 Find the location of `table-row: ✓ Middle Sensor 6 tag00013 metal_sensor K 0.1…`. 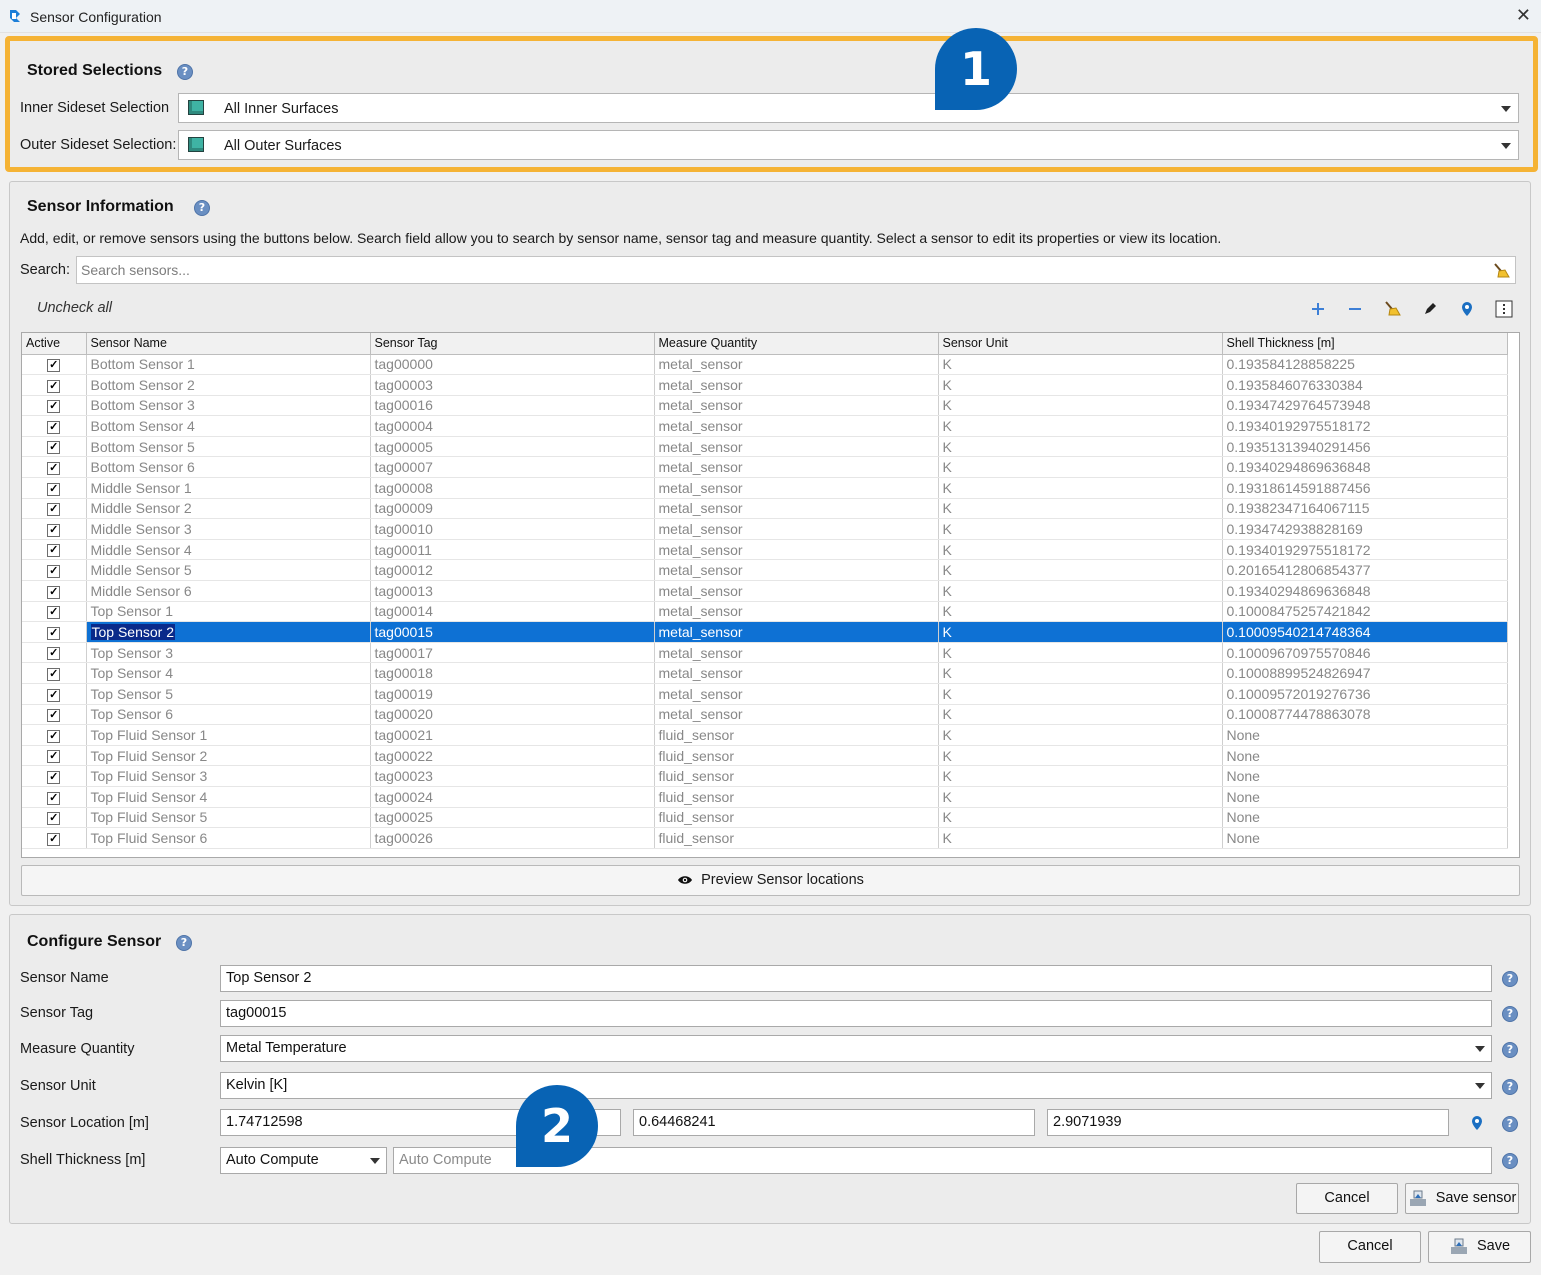

table-row: ✓ Middle Sensor 6 tag00013 metal_sensor K 0.1… is located at coordinates (765, 591).